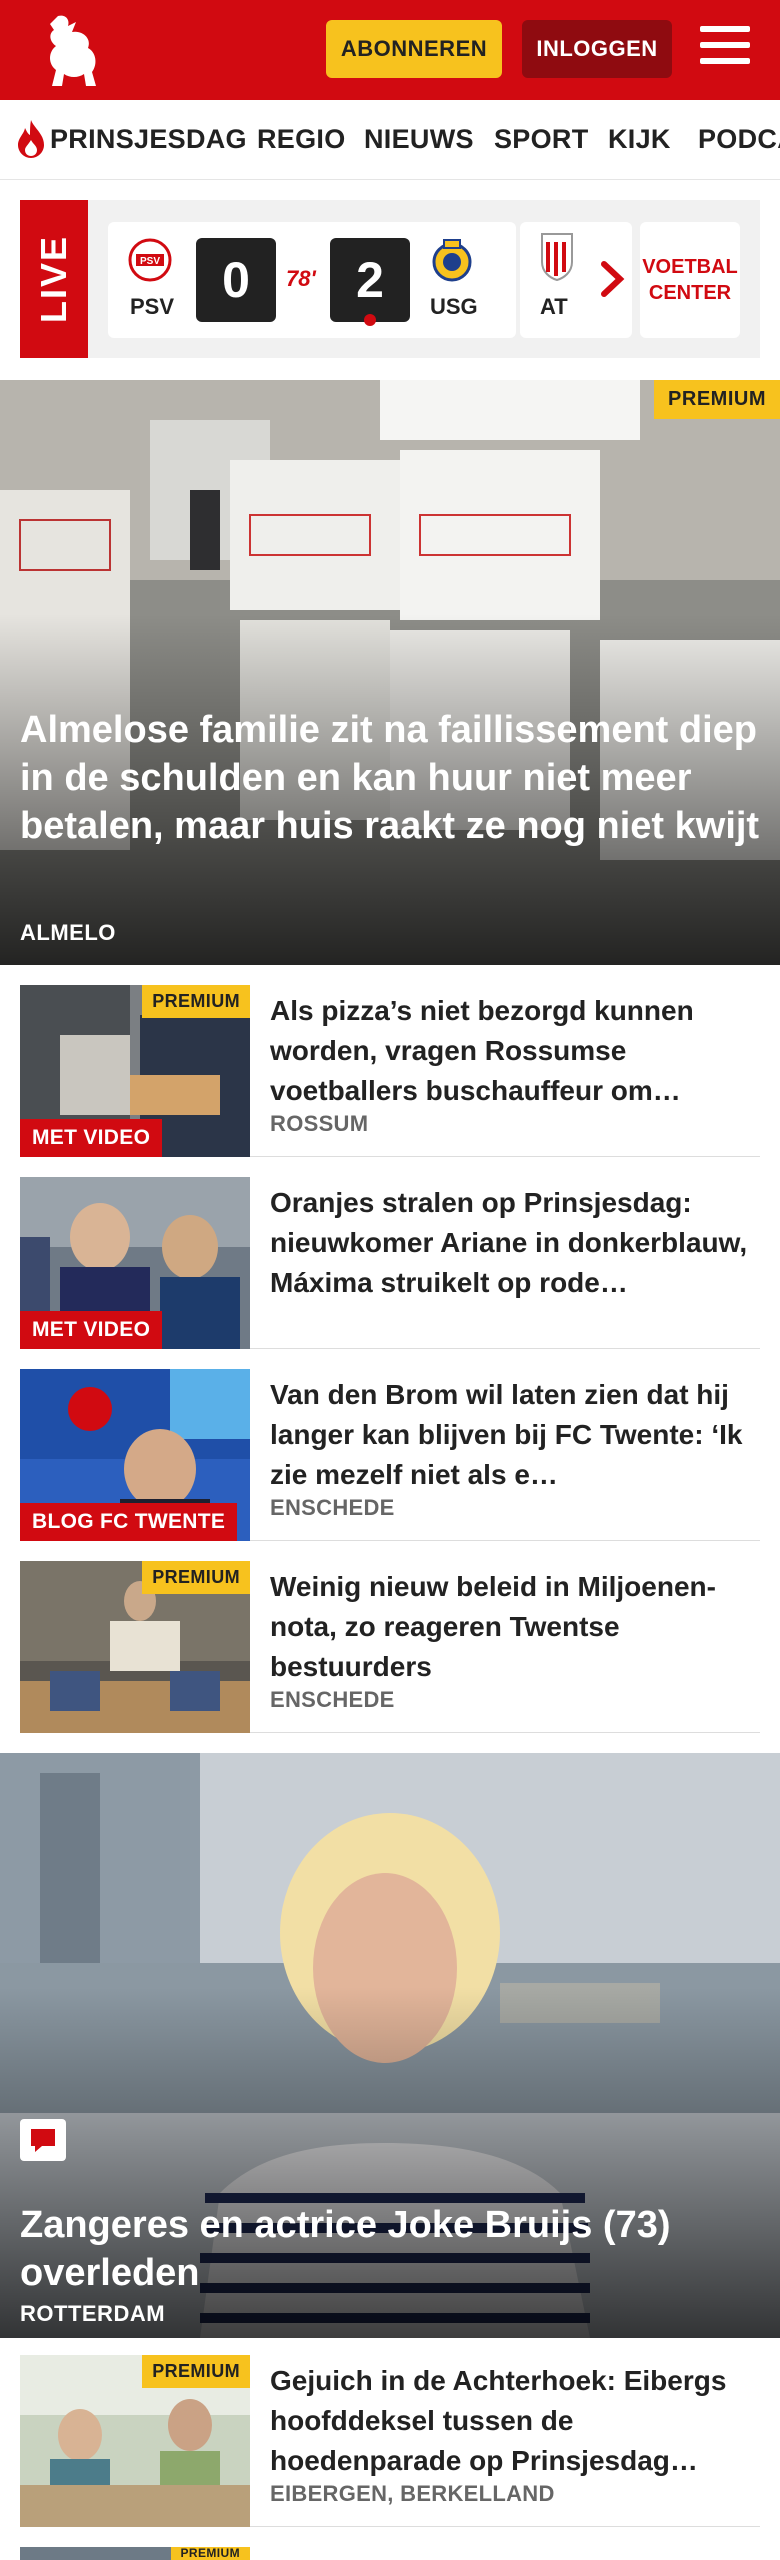  Describe the element at coordinates (68, 932) in the screenshot. I see `hero-location: ALMELO` at that location.